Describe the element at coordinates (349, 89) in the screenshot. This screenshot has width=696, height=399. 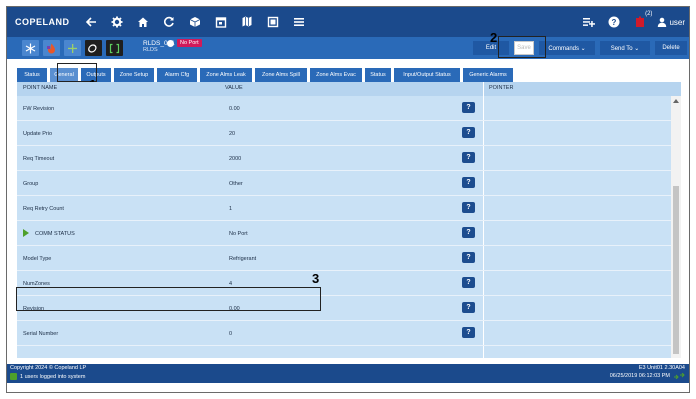
I see `table-header: POINT NAME VALUE POINTER` at that location.